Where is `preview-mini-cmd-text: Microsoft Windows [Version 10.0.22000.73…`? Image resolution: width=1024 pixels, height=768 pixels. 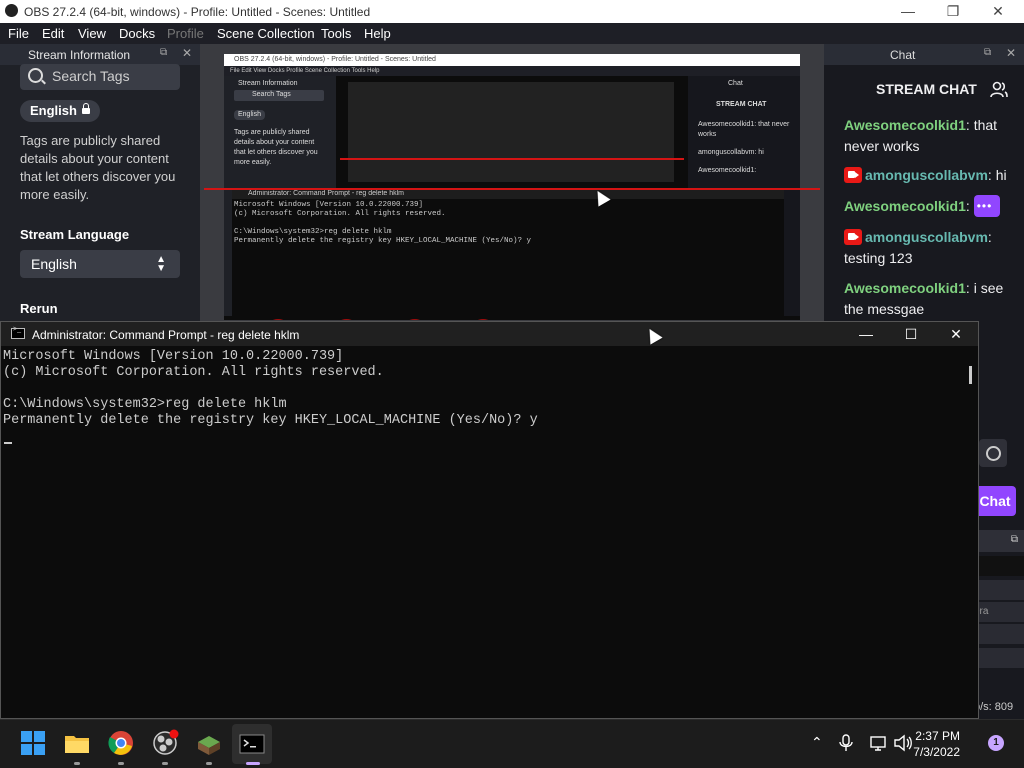
preview-mini-cmd-text: Microsoft Windows [Version 10.0.22000.73… is located at coordinates (383, 223).